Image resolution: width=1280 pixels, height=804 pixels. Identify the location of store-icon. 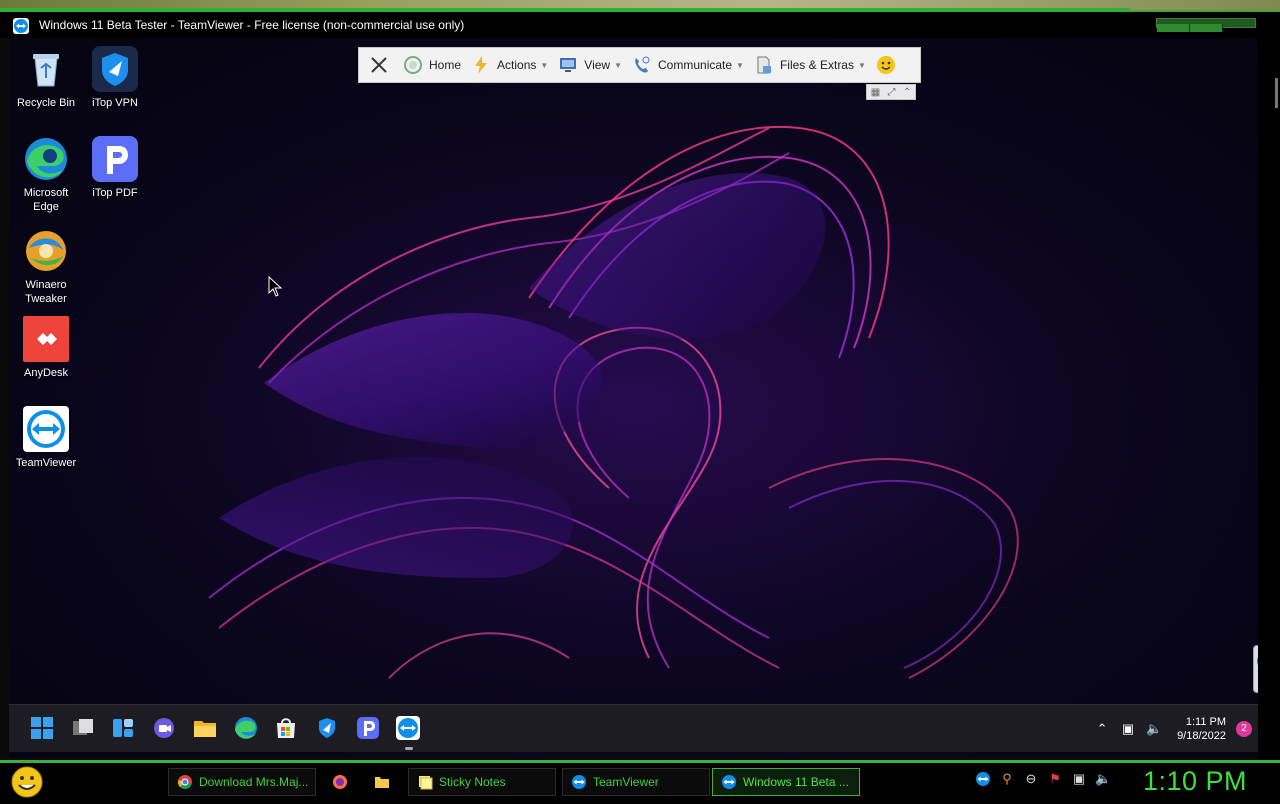
(286, 728).